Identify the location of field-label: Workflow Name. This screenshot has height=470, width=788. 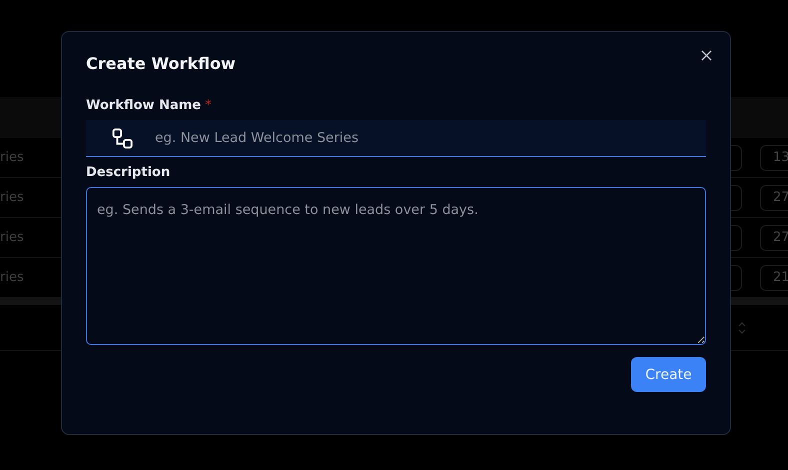
(143, 105).